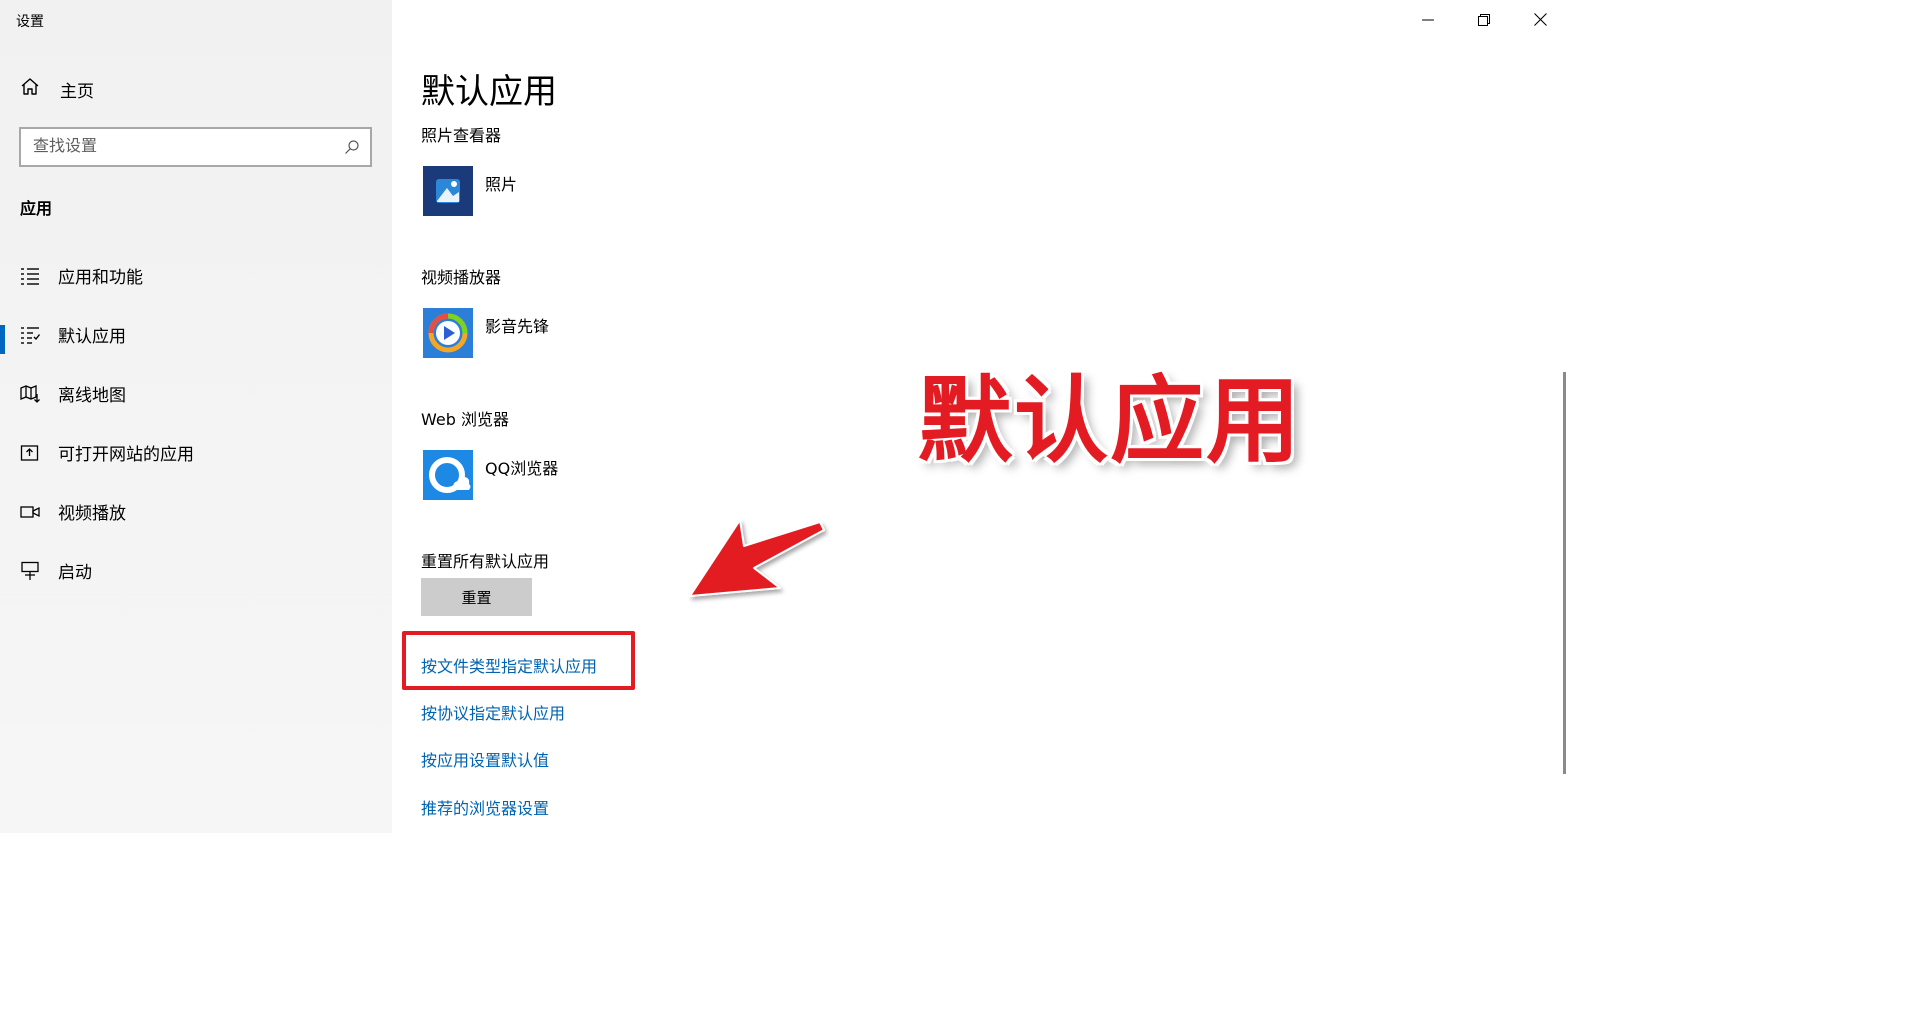  What do you see at coordinates (485, 561) in the screenshot?
I see `reset-label: 重置所有默认应用` at bounding box center [485, 561].